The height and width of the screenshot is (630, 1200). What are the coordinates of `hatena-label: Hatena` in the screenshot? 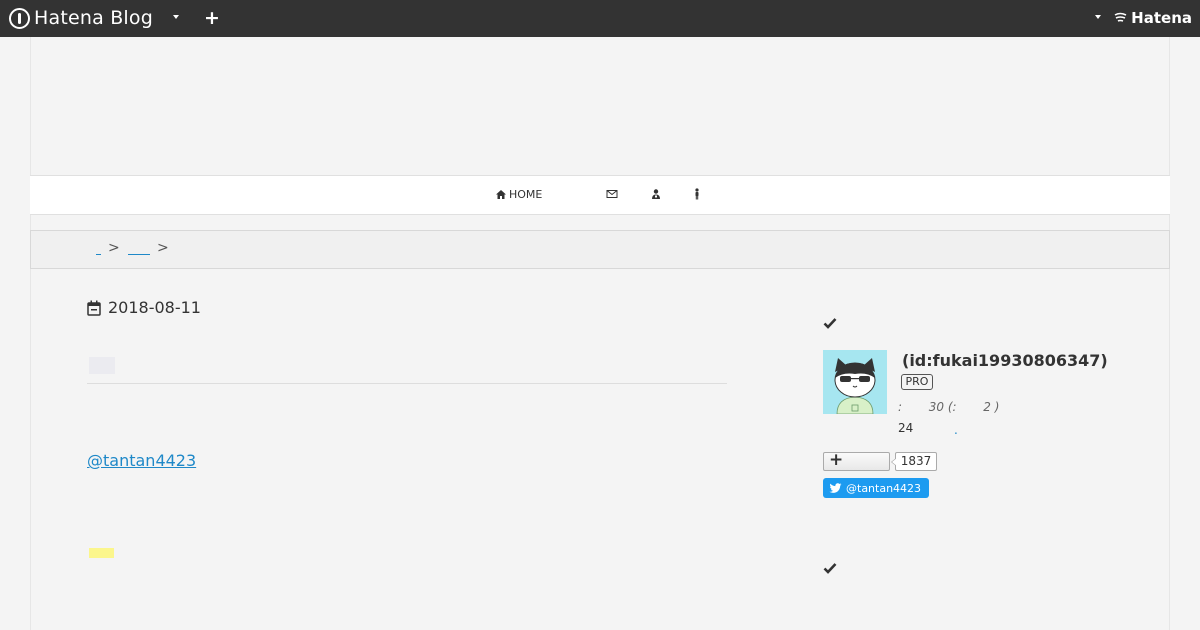 It's located at (1161, 18).